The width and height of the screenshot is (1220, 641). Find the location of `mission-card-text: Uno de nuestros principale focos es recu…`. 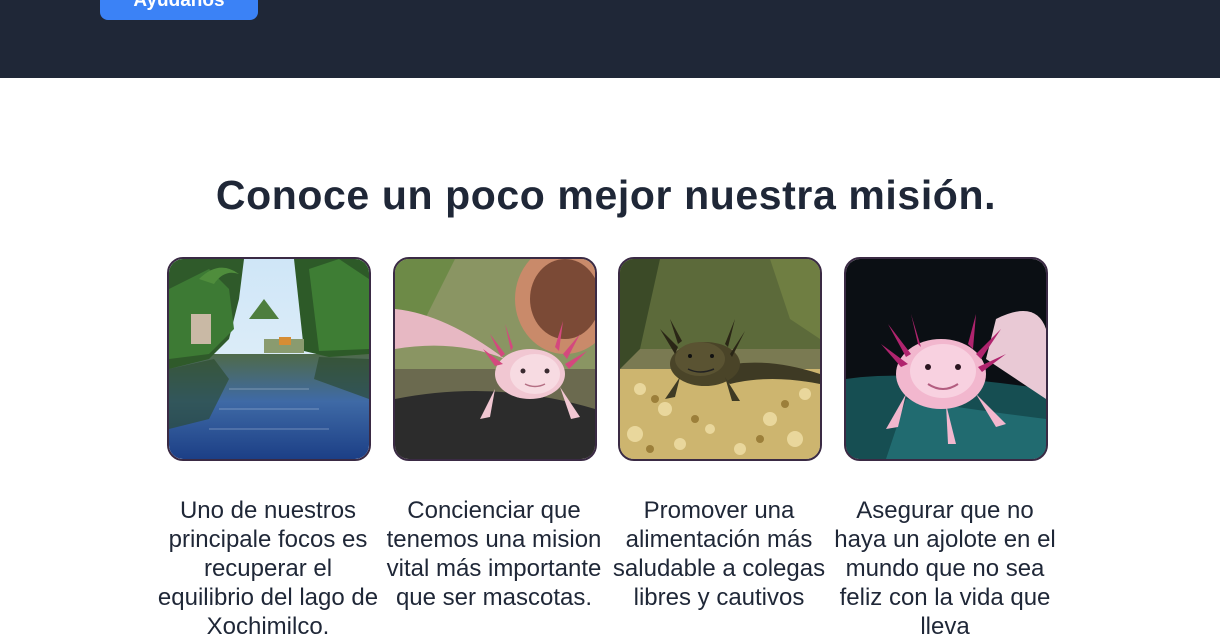

mission-card-text: Uno de nuestros principale focos es recu… is located at coordinates (268, 568).